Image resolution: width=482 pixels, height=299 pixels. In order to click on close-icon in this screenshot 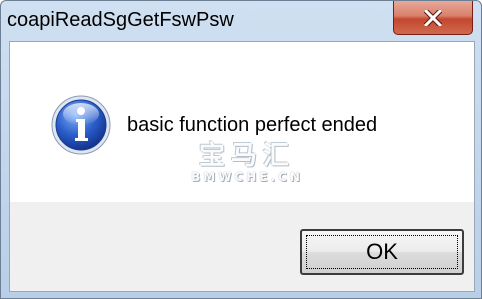, I will do `click(433, 17)`.